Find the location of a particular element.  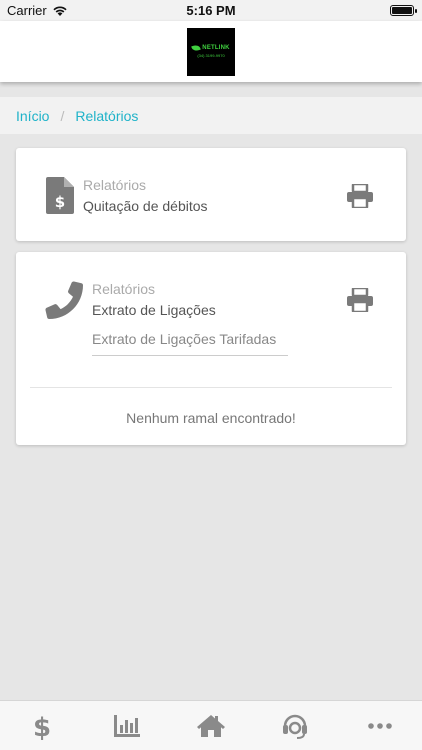

status-time: 5:16 PM is located at coordinates (211, 10).